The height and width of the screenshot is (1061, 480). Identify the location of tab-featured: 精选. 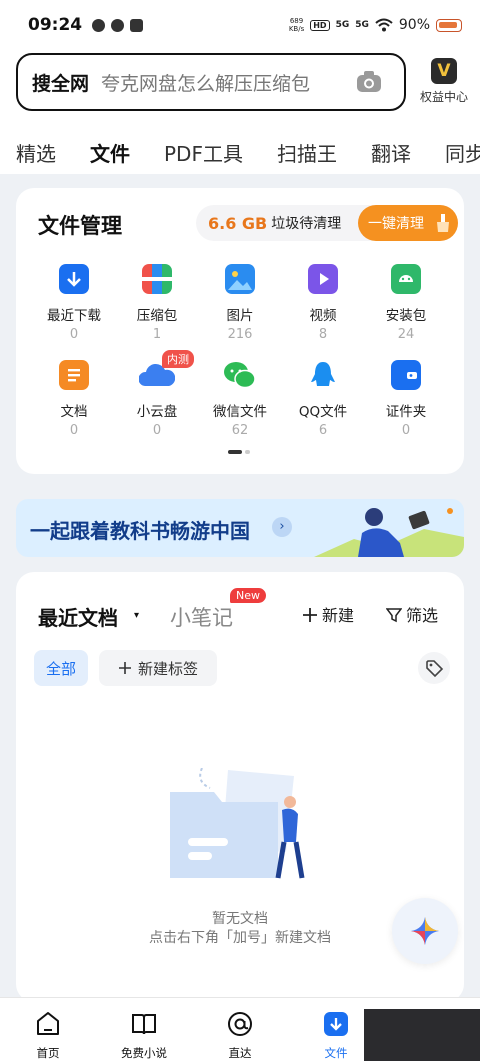
(36, 152).